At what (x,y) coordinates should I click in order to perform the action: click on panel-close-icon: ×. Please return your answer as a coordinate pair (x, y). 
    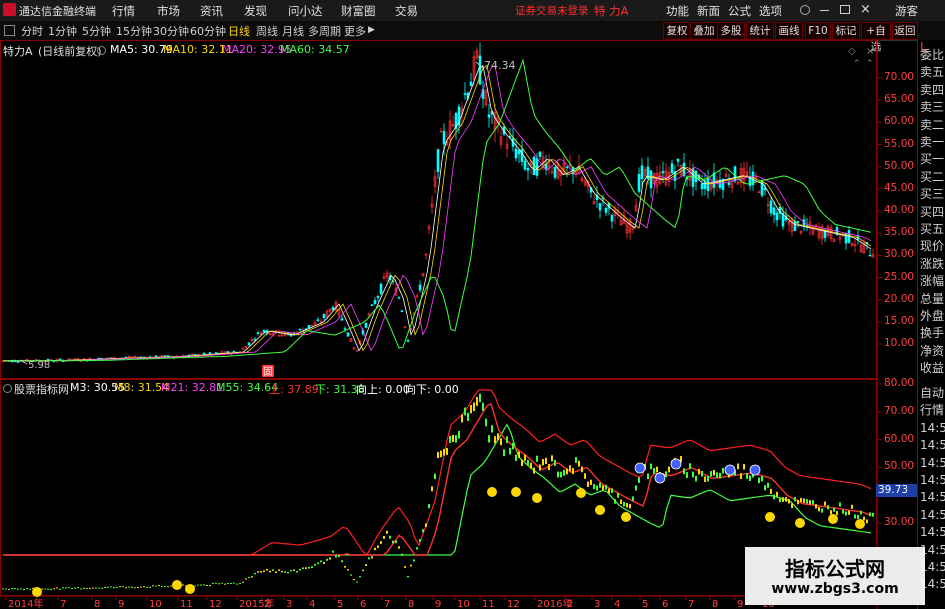
    Looking at the image, I should click on (870, 51).